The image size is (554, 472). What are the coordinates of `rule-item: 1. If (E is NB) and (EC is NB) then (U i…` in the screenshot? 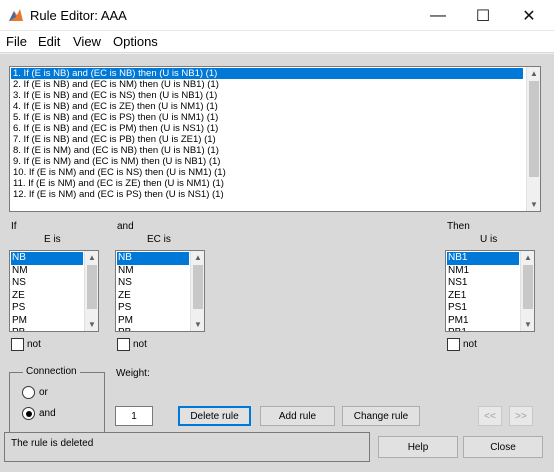 It's located at (267, 73).